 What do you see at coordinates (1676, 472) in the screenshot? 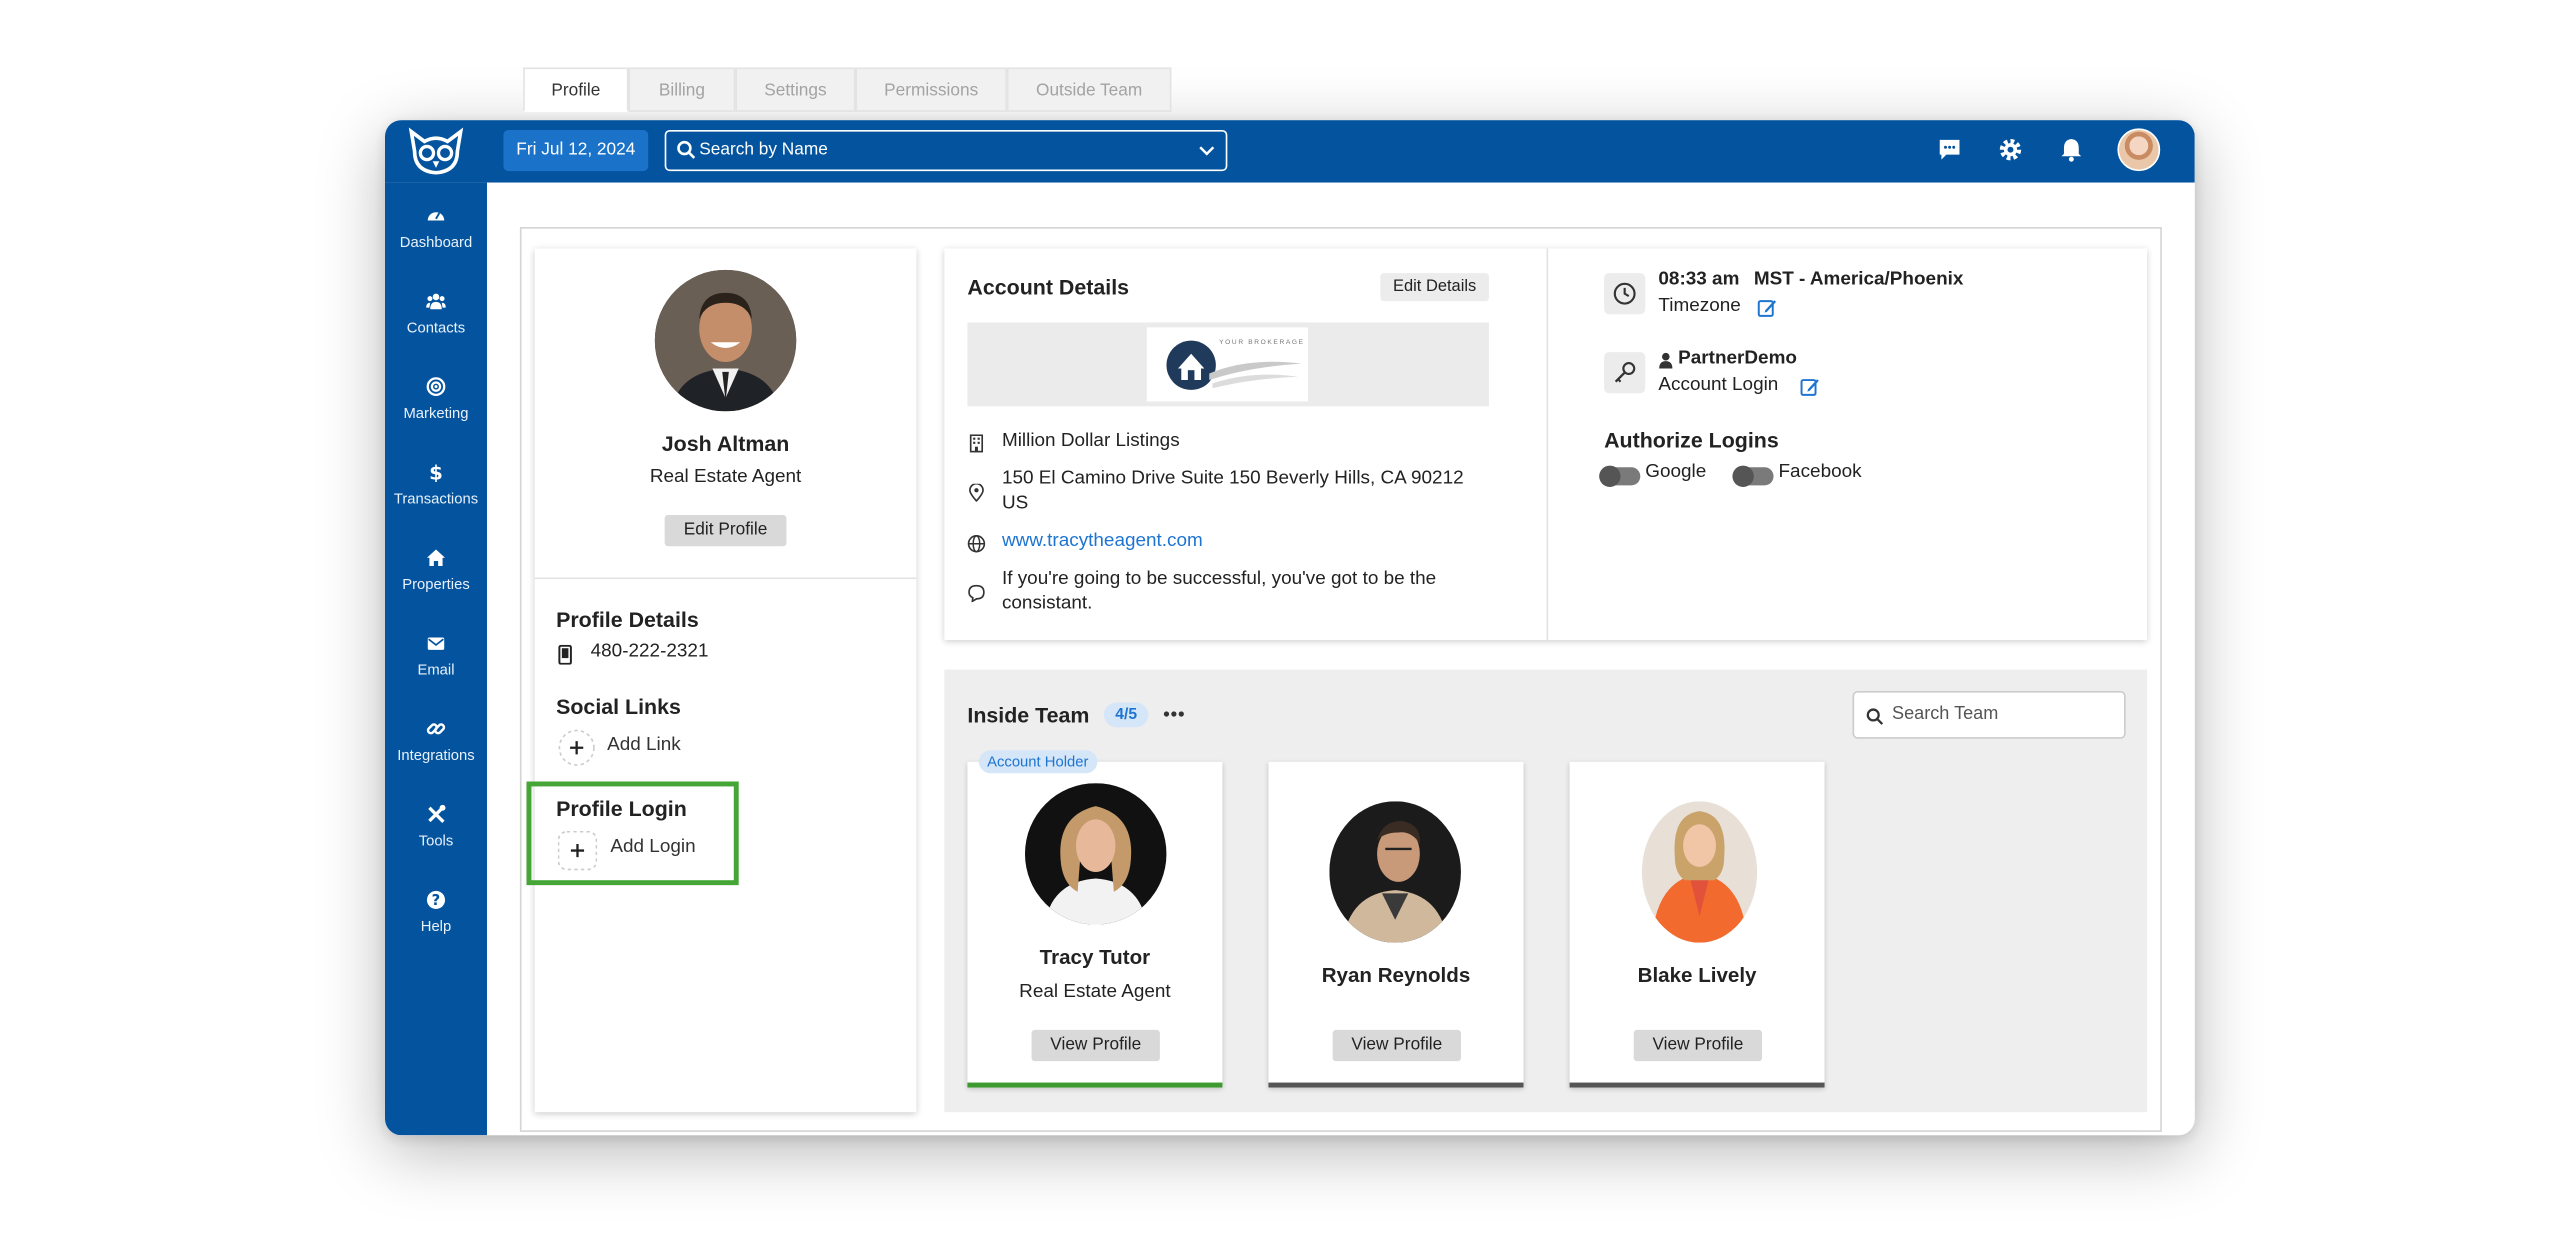
I see `google-label: Google` at bounding box center [1676, 472].